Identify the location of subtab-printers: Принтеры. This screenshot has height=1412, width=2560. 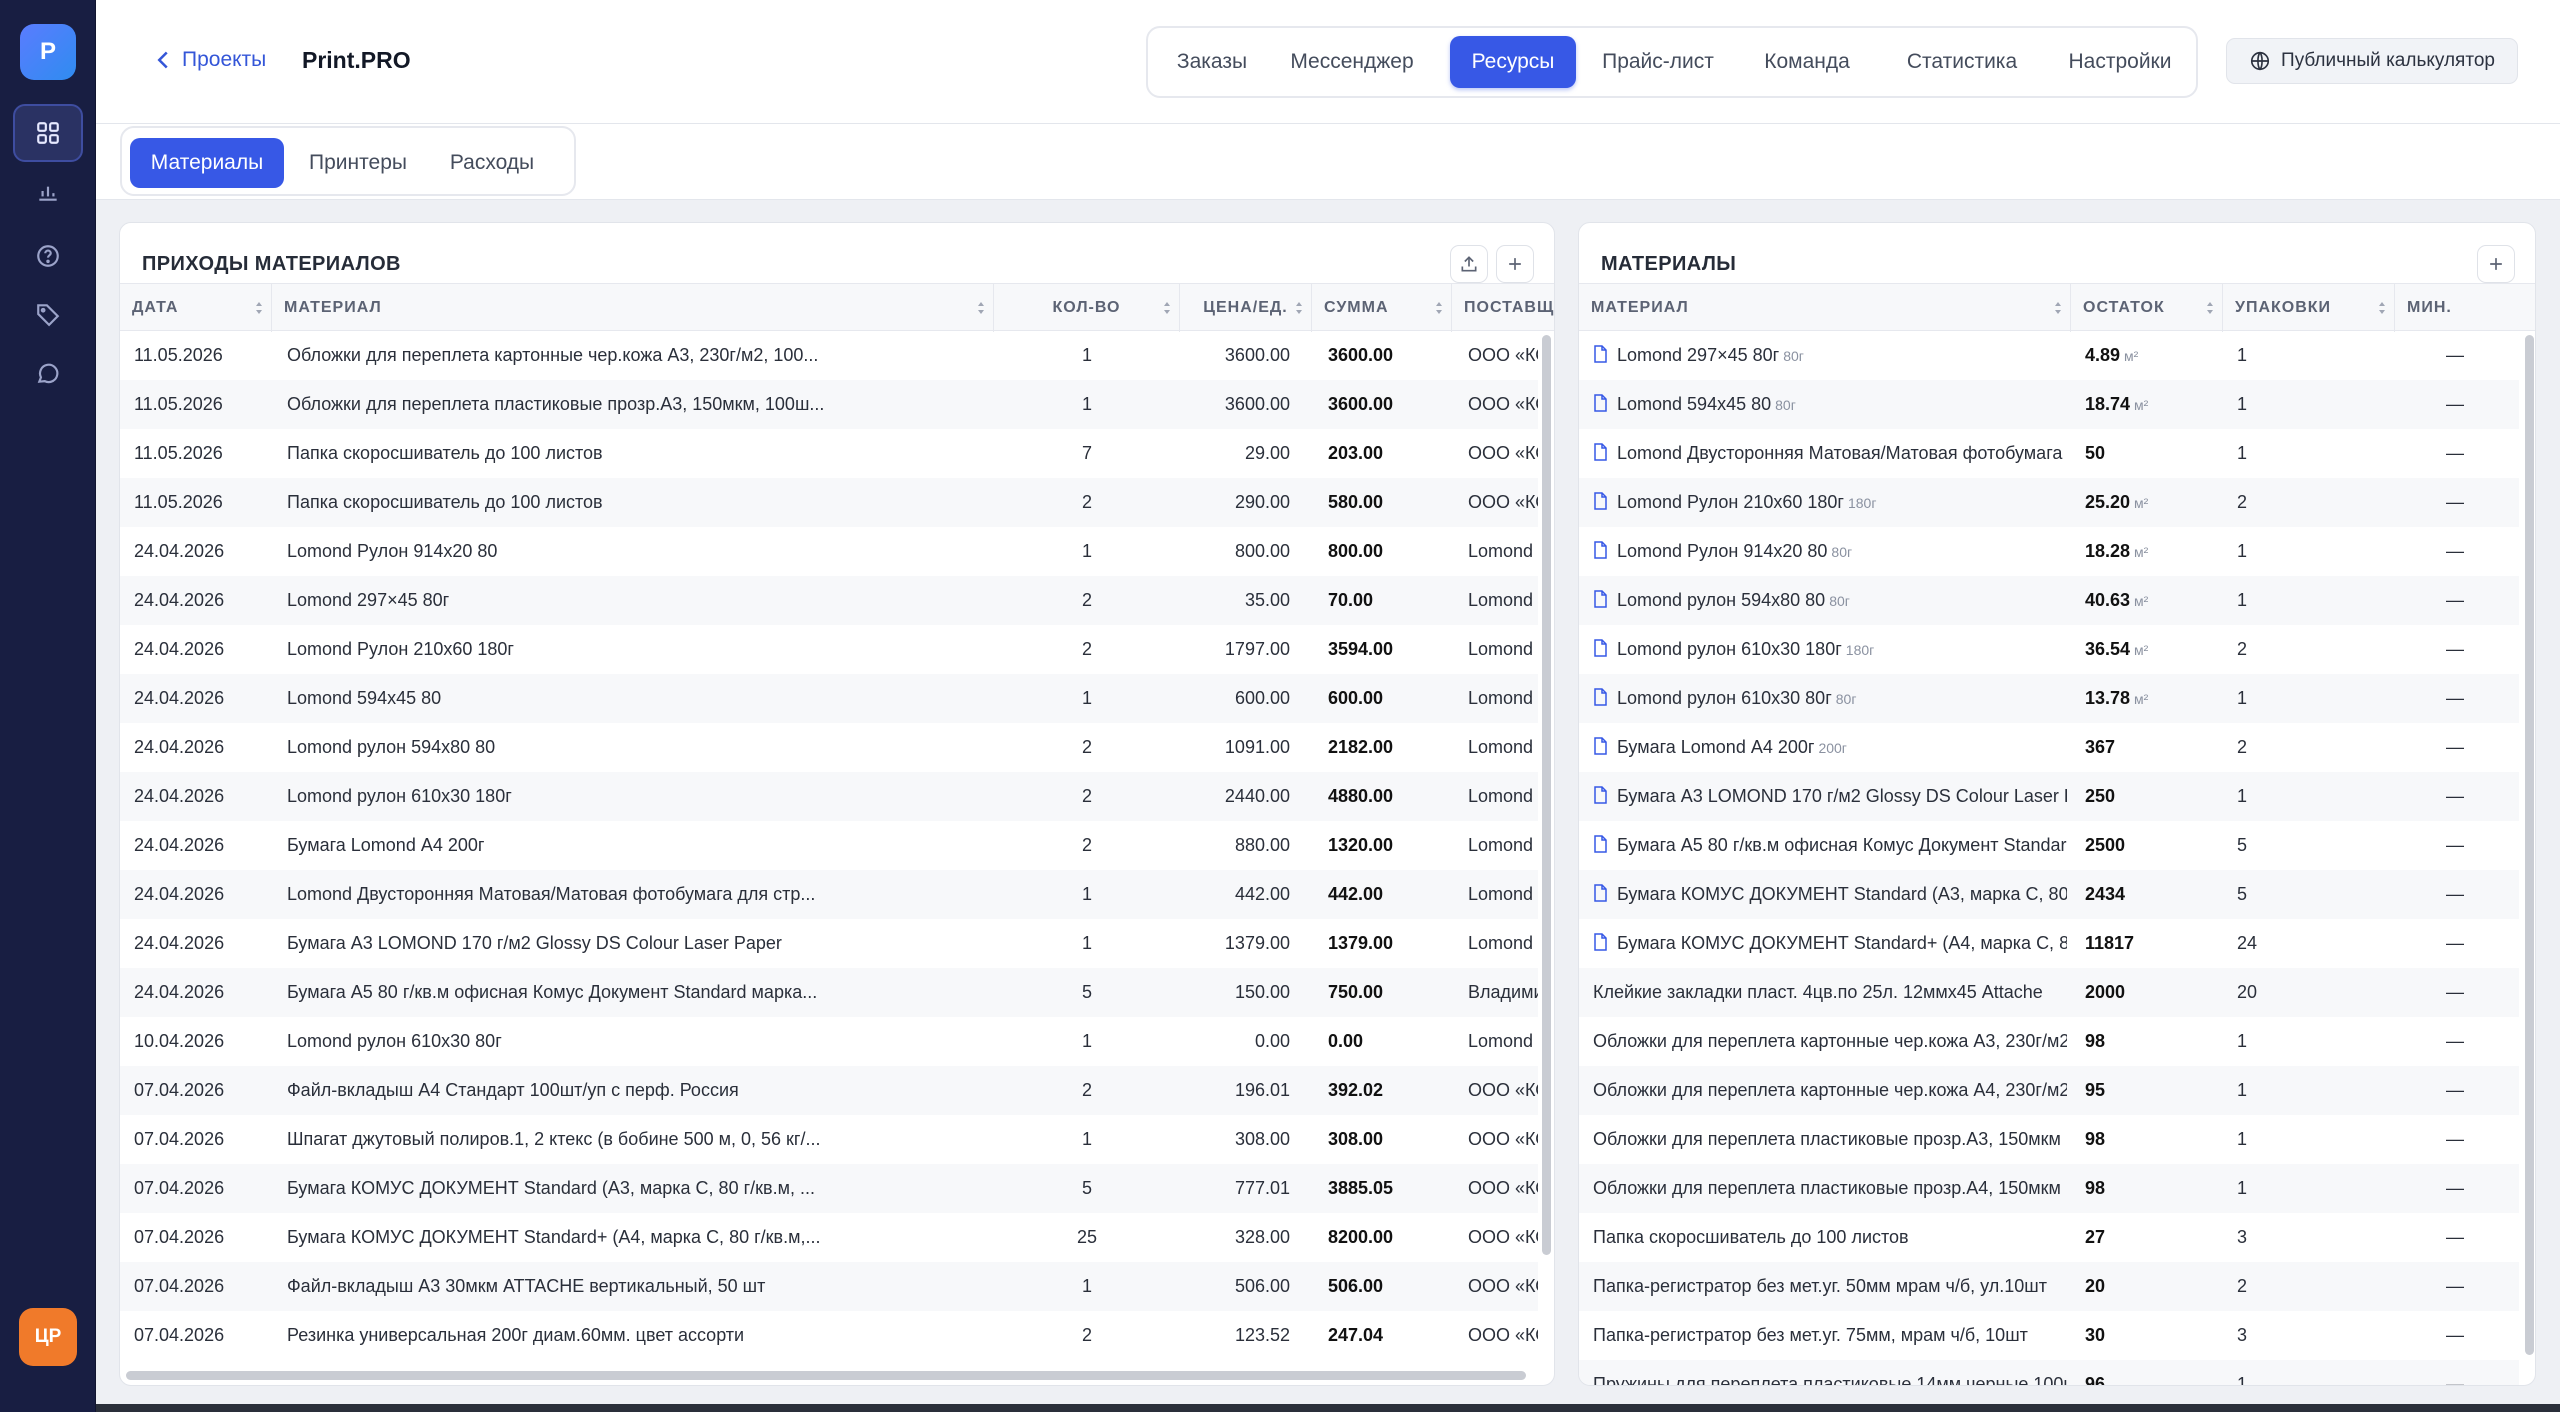
(358, 163).